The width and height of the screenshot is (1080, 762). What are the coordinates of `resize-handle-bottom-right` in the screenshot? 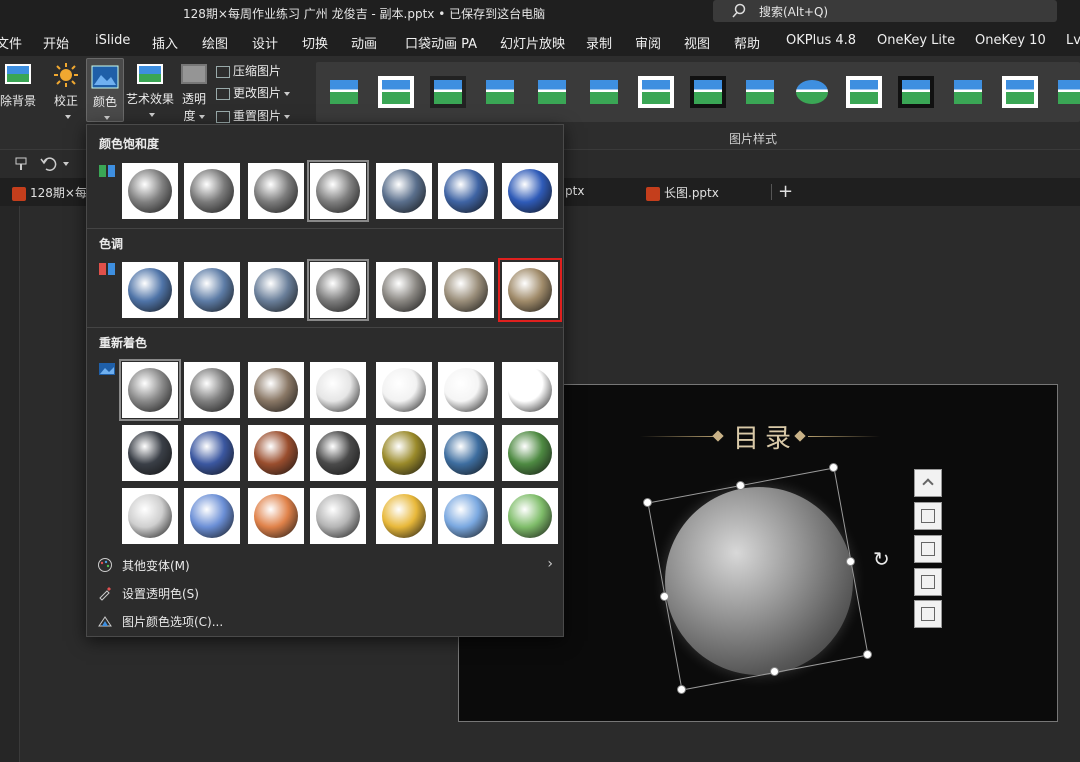 It's located at (867, 654).